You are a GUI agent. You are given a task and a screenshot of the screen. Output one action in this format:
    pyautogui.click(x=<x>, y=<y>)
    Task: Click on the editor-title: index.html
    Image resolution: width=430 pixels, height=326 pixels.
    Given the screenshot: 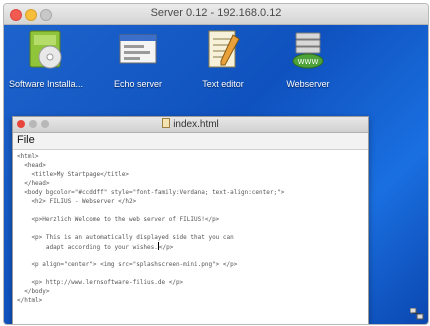 What is the action you would take?
    pyautogui.click(x=190, y=124)
    